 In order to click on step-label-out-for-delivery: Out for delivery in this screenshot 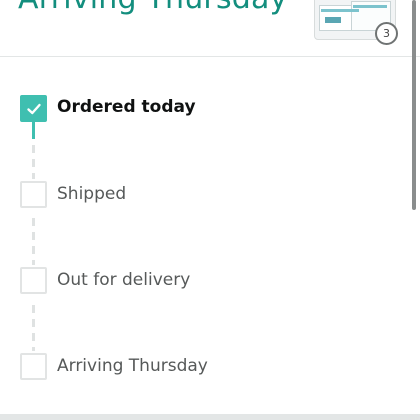, I will do `click(124, 280)`.